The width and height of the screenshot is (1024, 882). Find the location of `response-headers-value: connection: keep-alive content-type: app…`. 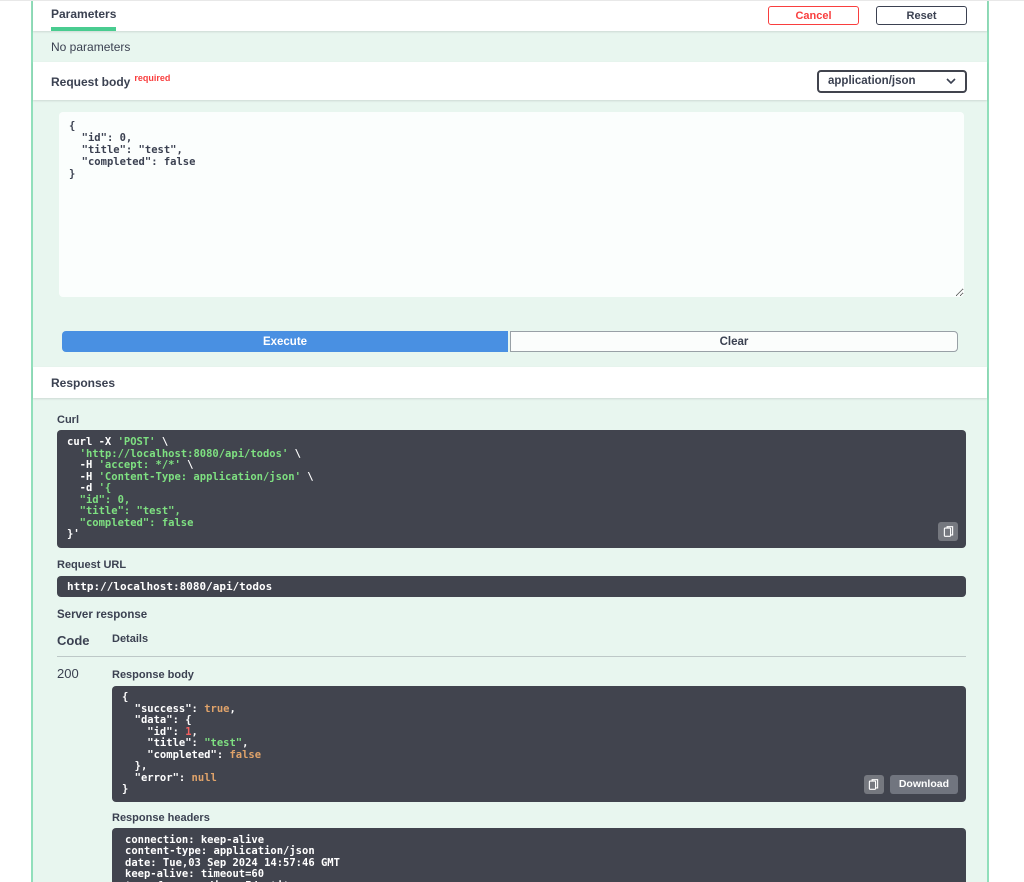

response-headers-value: connection: keep-alive content-type: app… is located at coordinates (539, 854).